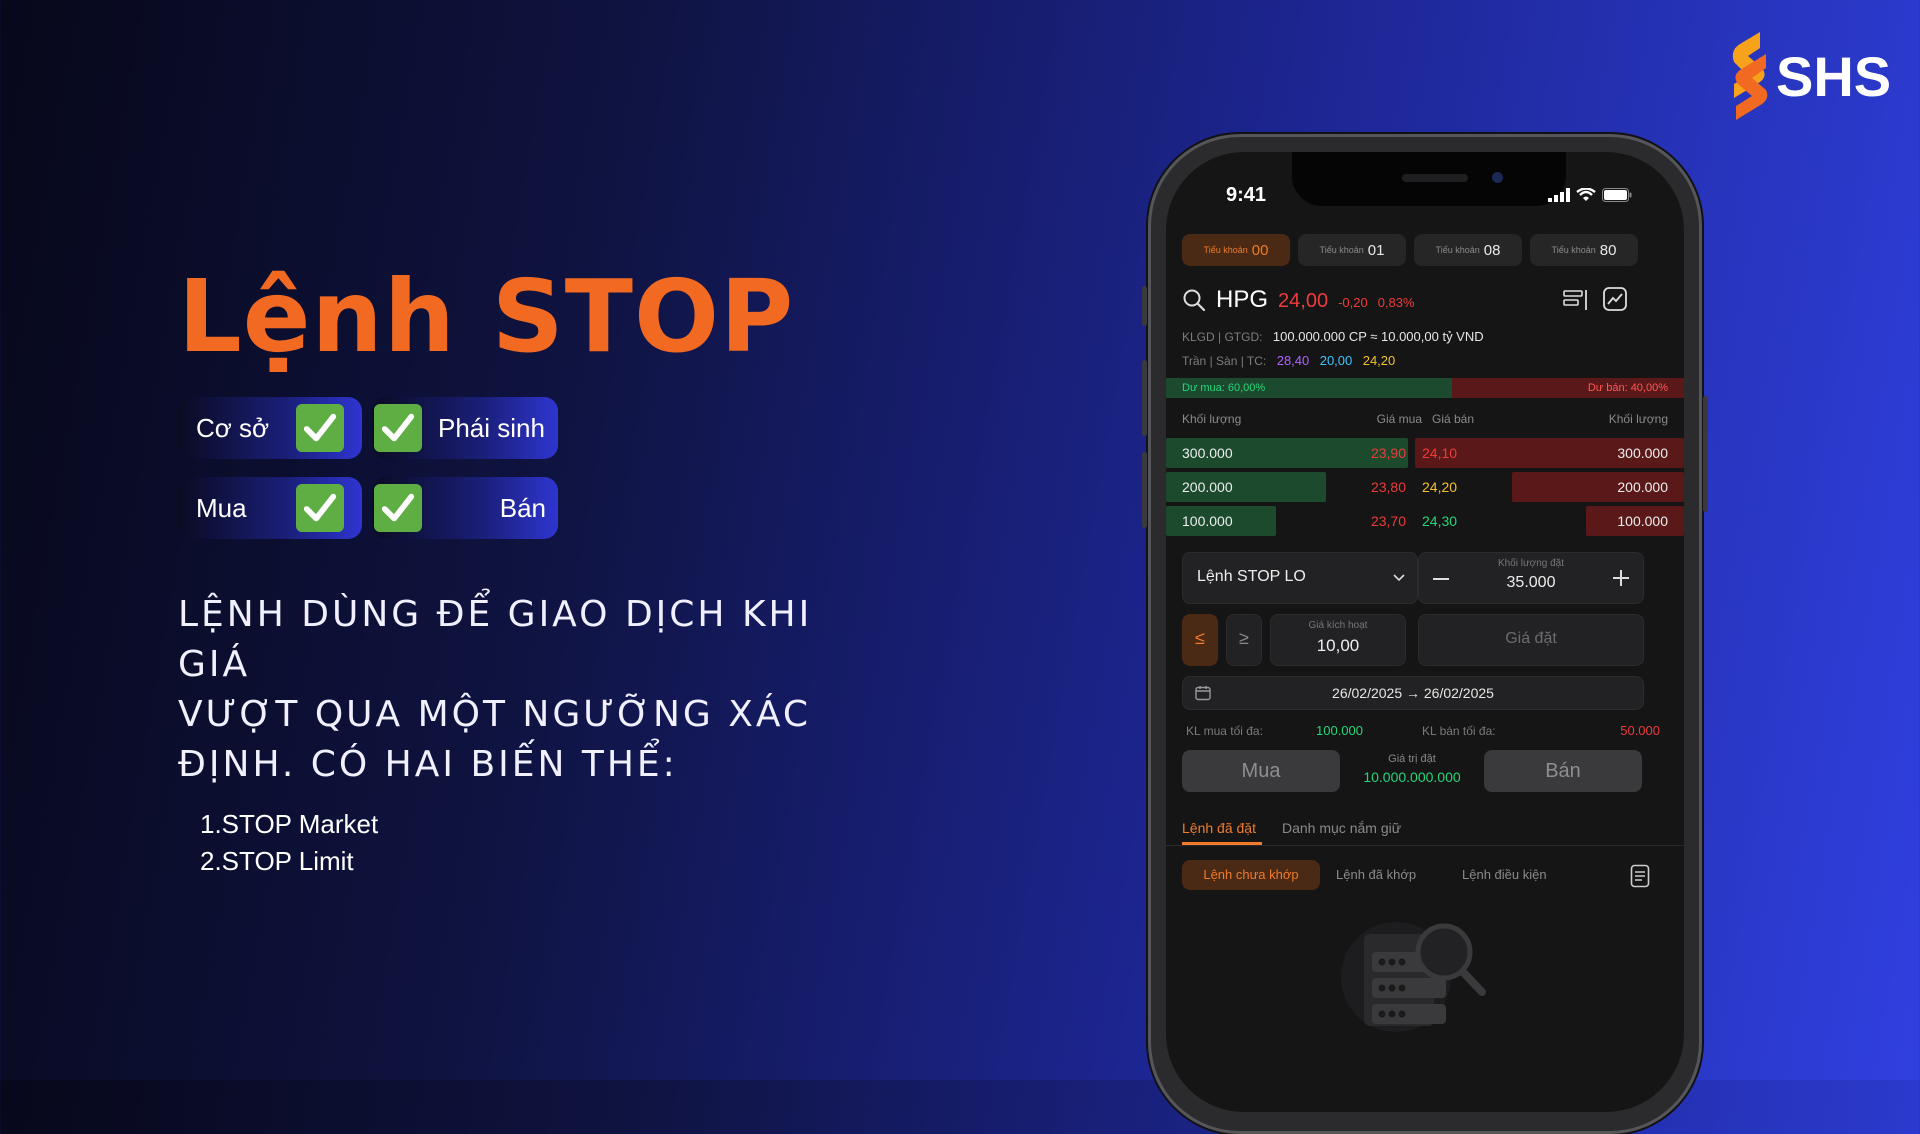  Describe the element at coordinates (1440, 453) in the screenshot. I see `ask-price: 24,10` at that location.